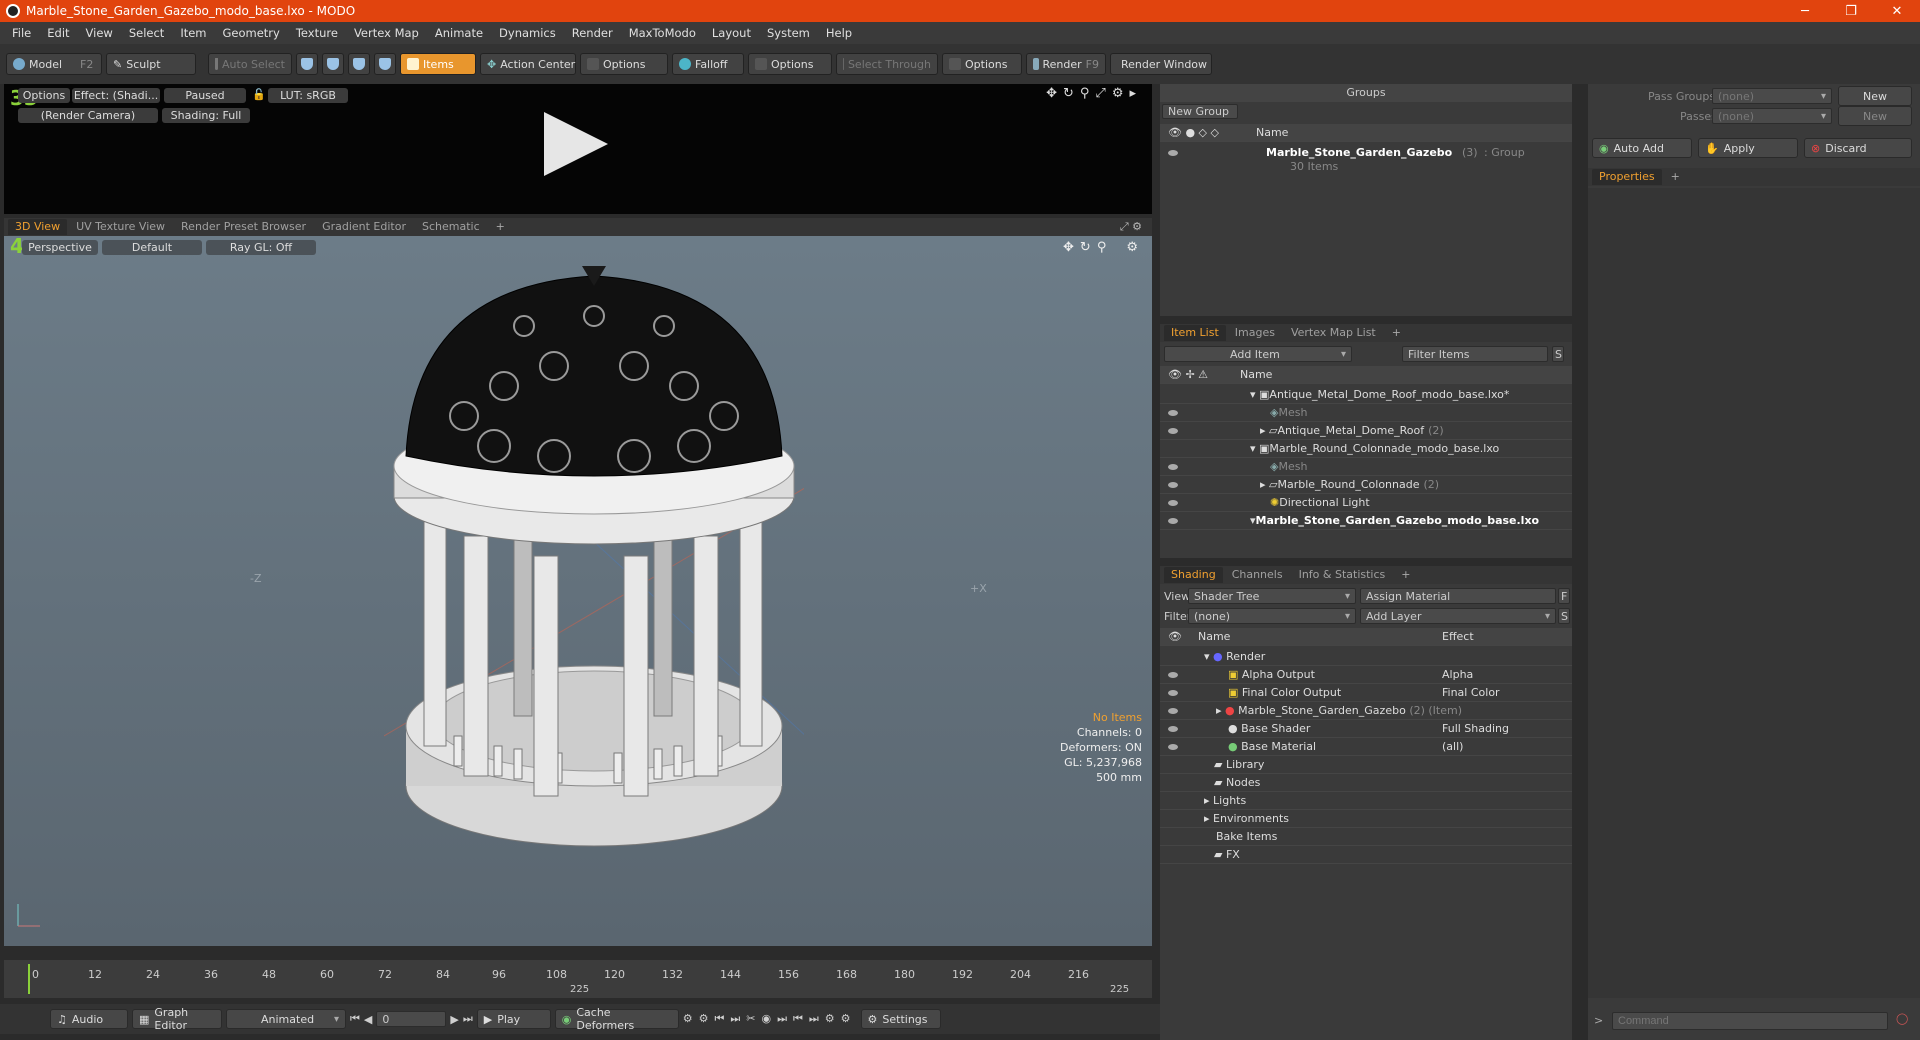  I want to click on list-item: ▾ ▣ Marble_Round_Colonnade_modo_base.lxo, so click(1366, 449).